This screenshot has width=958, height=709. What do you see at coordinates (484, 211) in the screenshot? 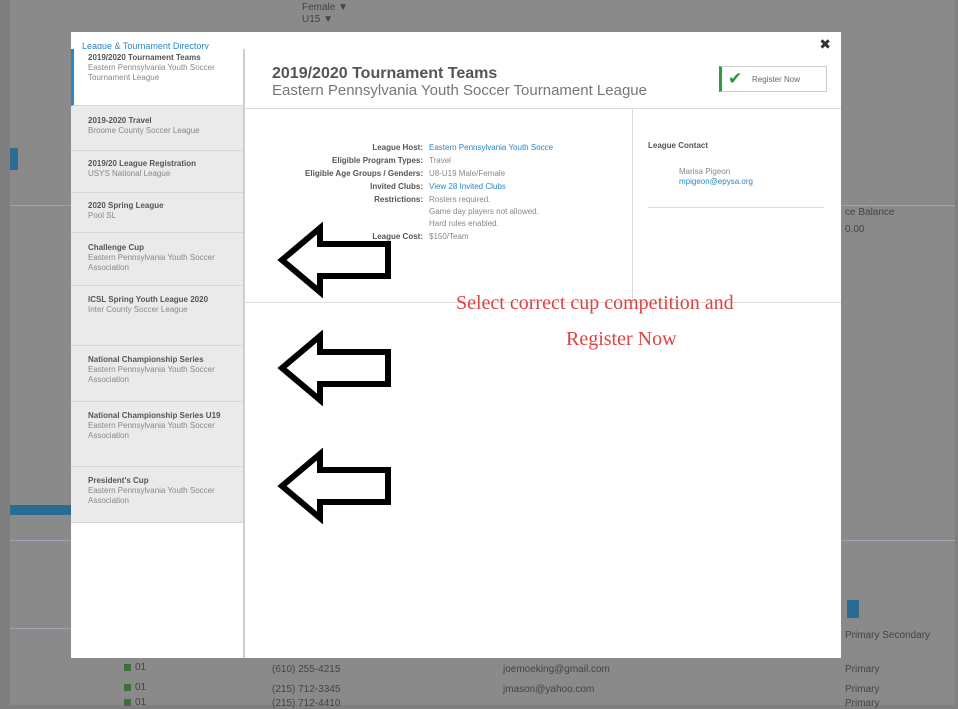
I see `restriction-item: Game day players not allowed.` at bounding box center [484, 211].